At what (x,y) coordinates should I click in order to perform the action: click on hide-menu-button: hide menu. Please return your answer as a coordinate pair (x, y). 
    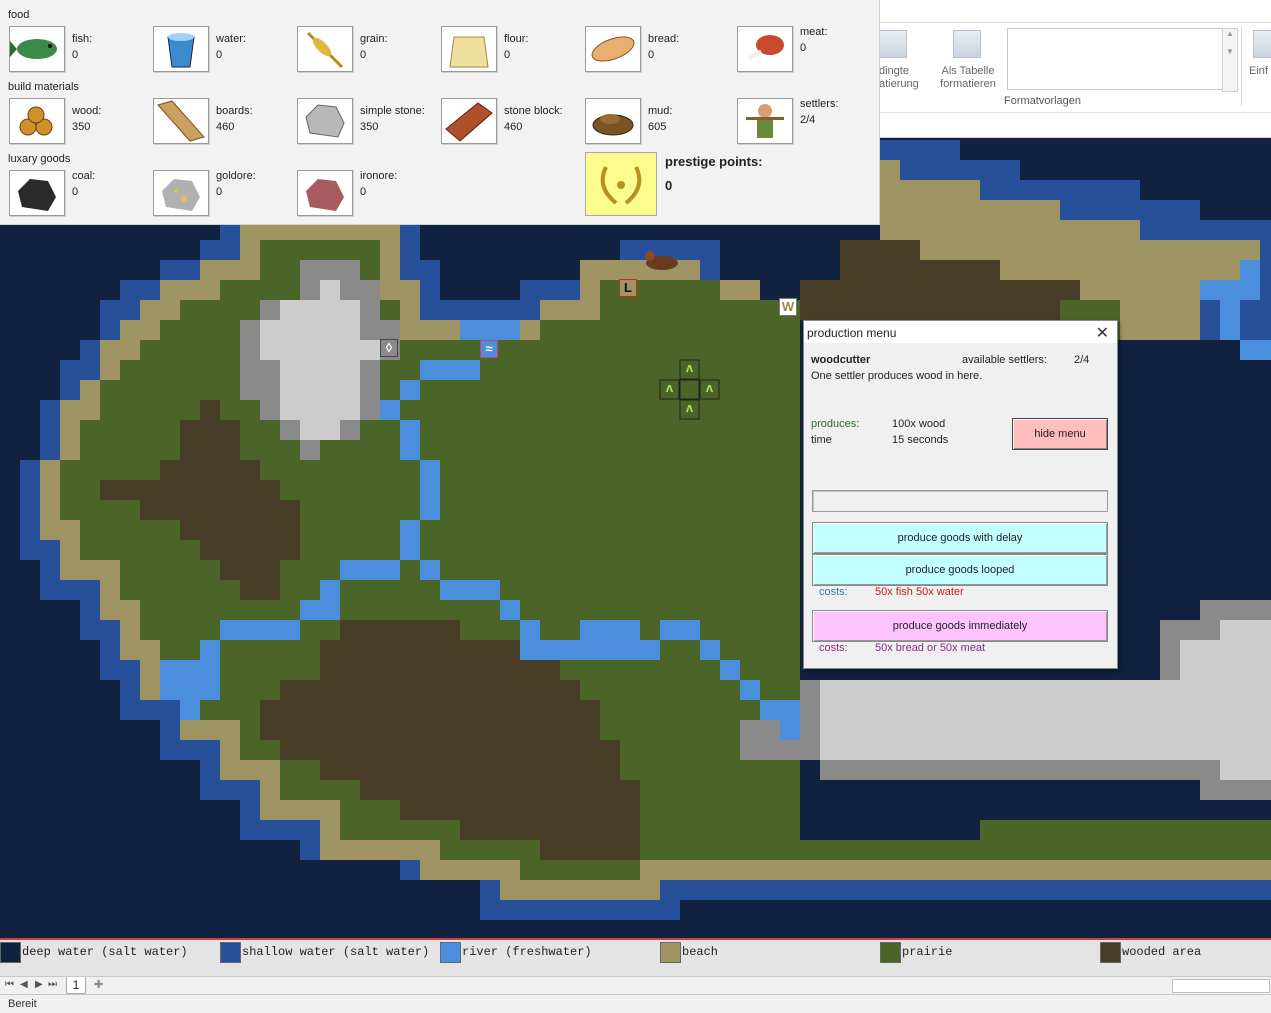
    Looking at the image, I should click on (1060, 434).